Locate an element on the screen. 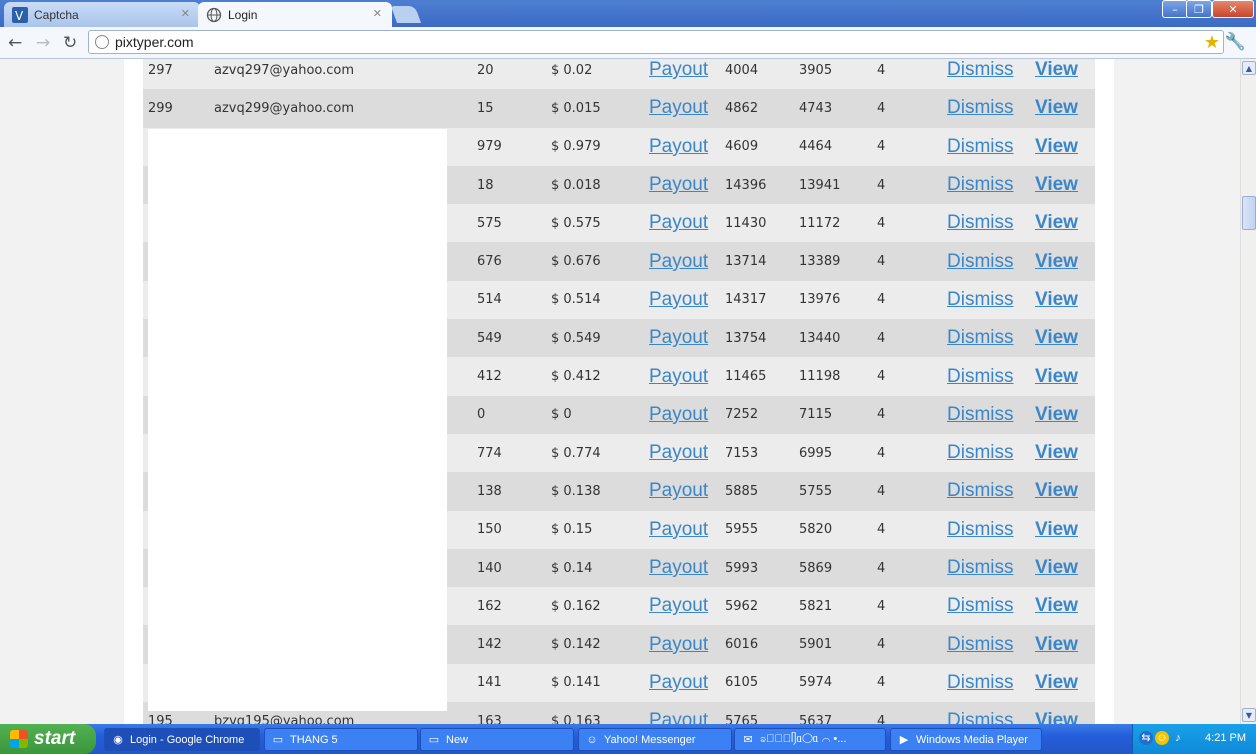 This screenshot has height=754, width=1256. reload-icon: ↻ is located at coordinates (70, 43).